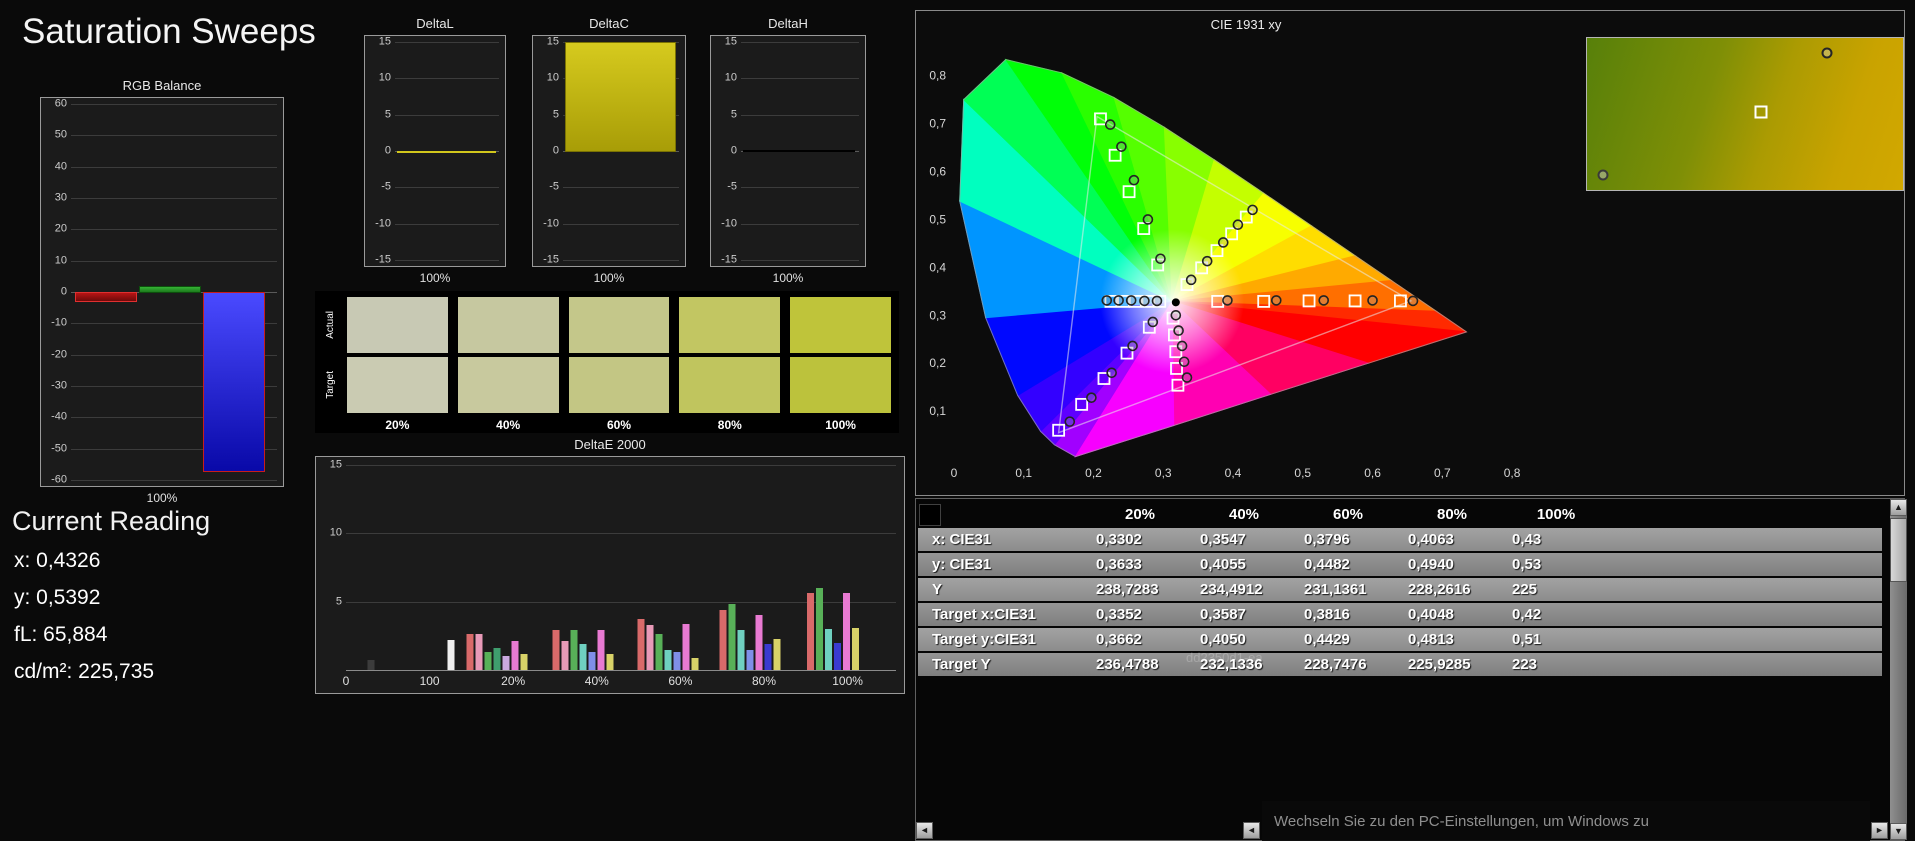 The width and height of the screenshot is (1915, 841). What do you see at coordinates (1827, 53) in the screenshot?
I see `measured-point-icon` at bounding box center [1827, 53].